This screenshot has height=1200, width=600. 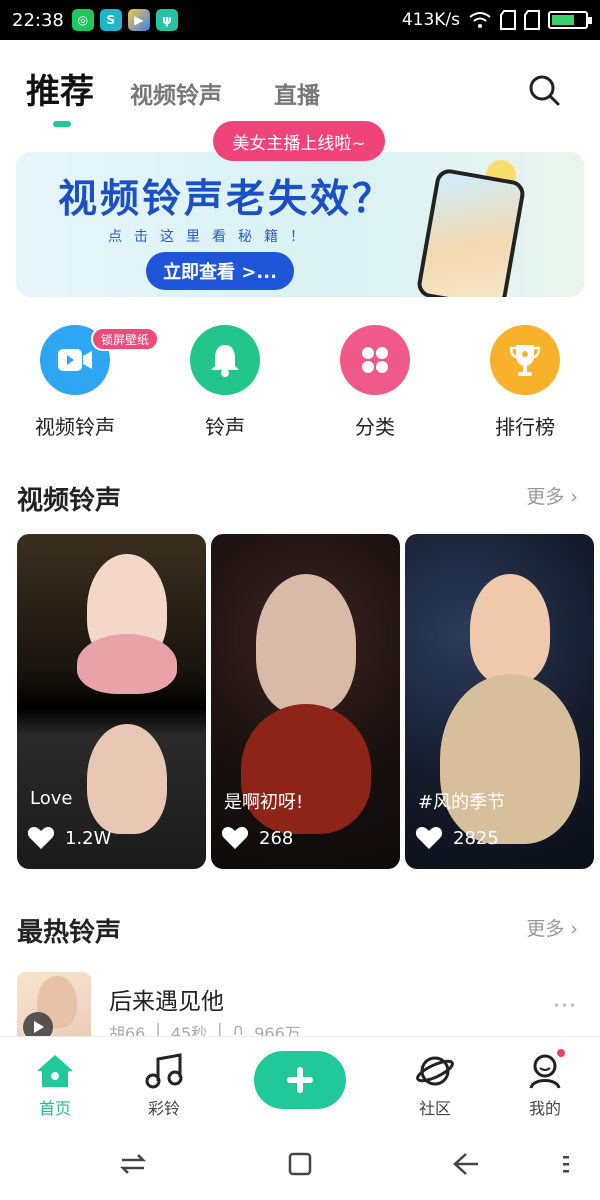 What do you see at coordinates (212, 237) in the screenshot?
I see `banner-subtitle: 点击这里看秘籍！` at bounding box center [212, 237].